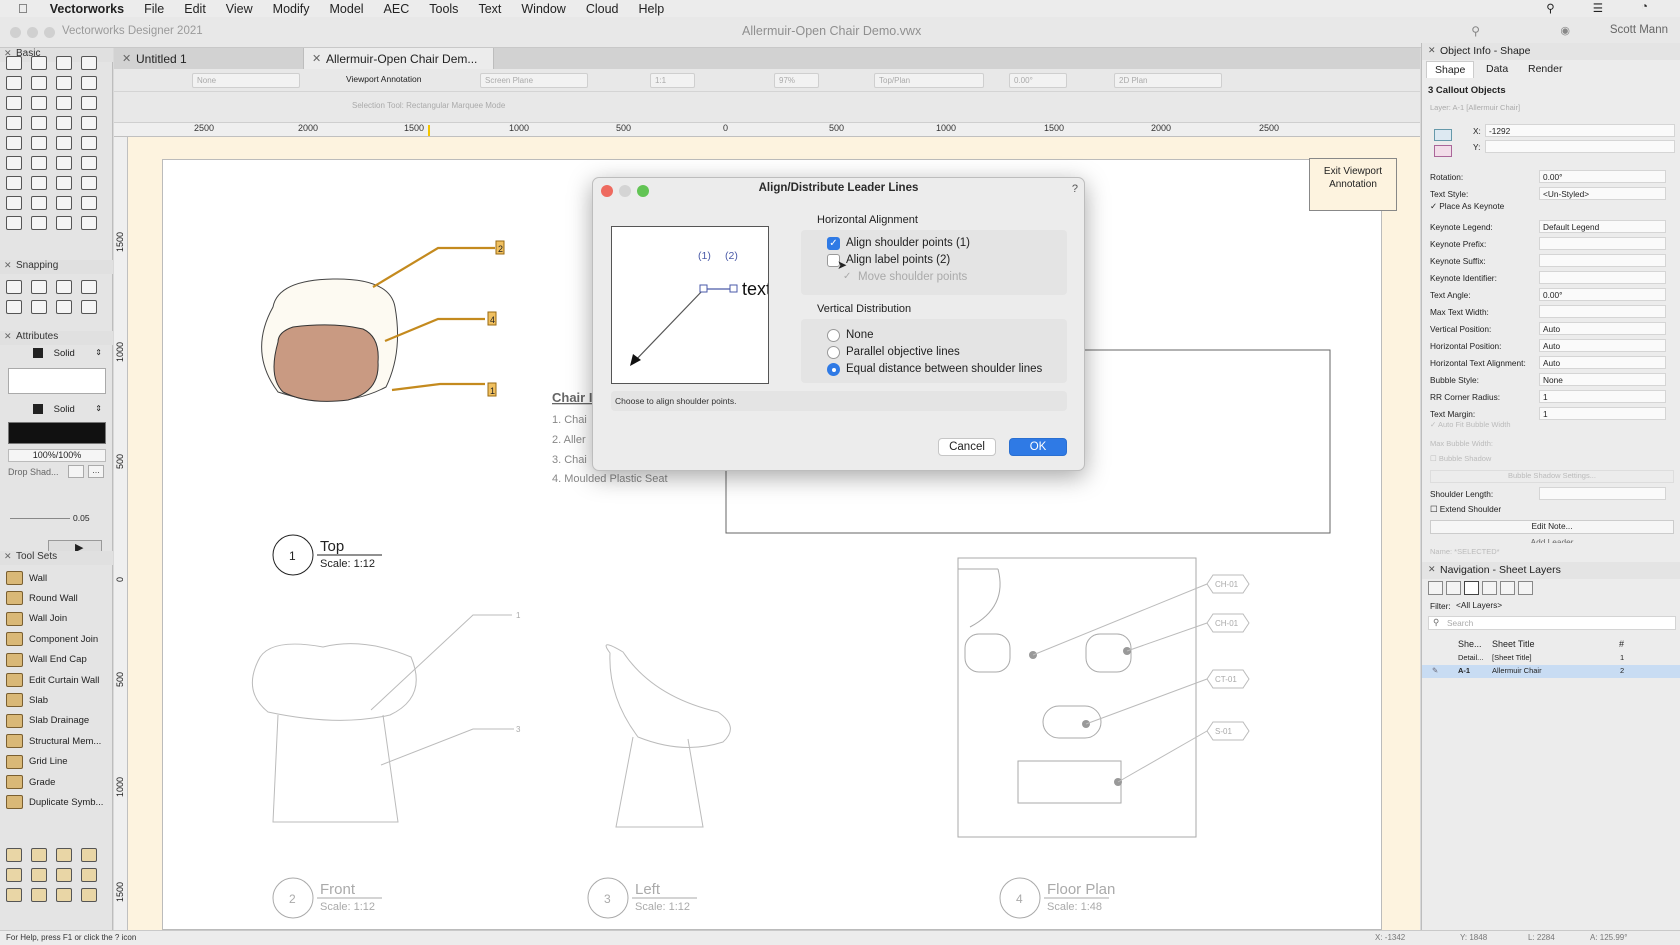 Image resolution: width=1680 pixels, height=945 pixels. What do you see at coordinates (1443, 135) in the screenshot?
I see `anchor-point-icon` at bounding box center [1443, 135].